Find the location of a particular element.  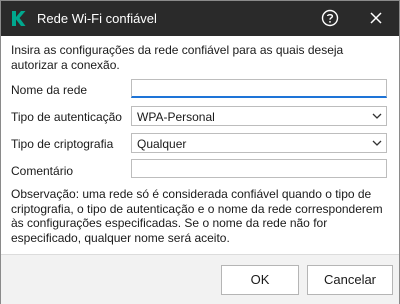

encryption-type-value: Qualquer is located at coordinates (162, 144).